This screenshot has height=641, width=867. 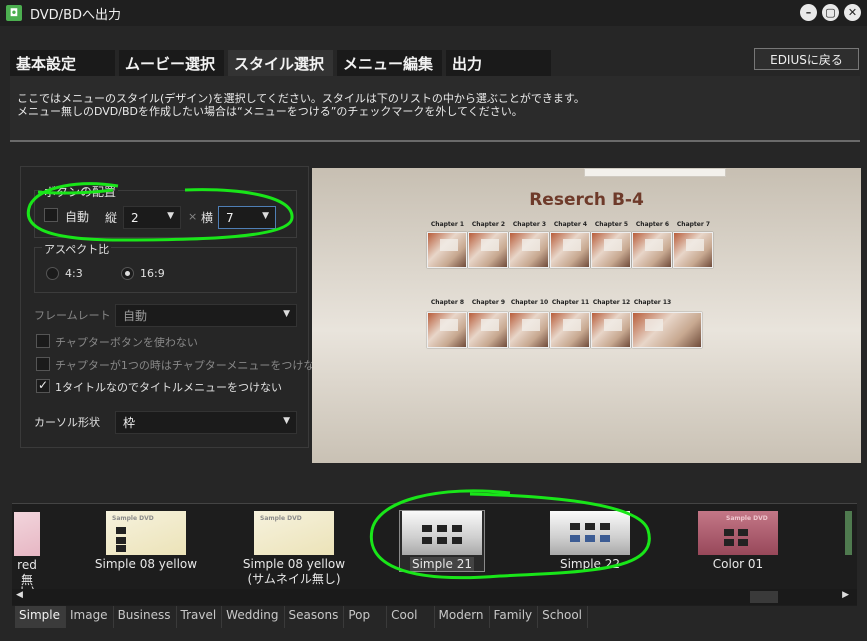 What do you see at coordinates (586, 200) in the screenshot?
I see `preview-title: Reserch B-4` at bounding box center [586, 200].